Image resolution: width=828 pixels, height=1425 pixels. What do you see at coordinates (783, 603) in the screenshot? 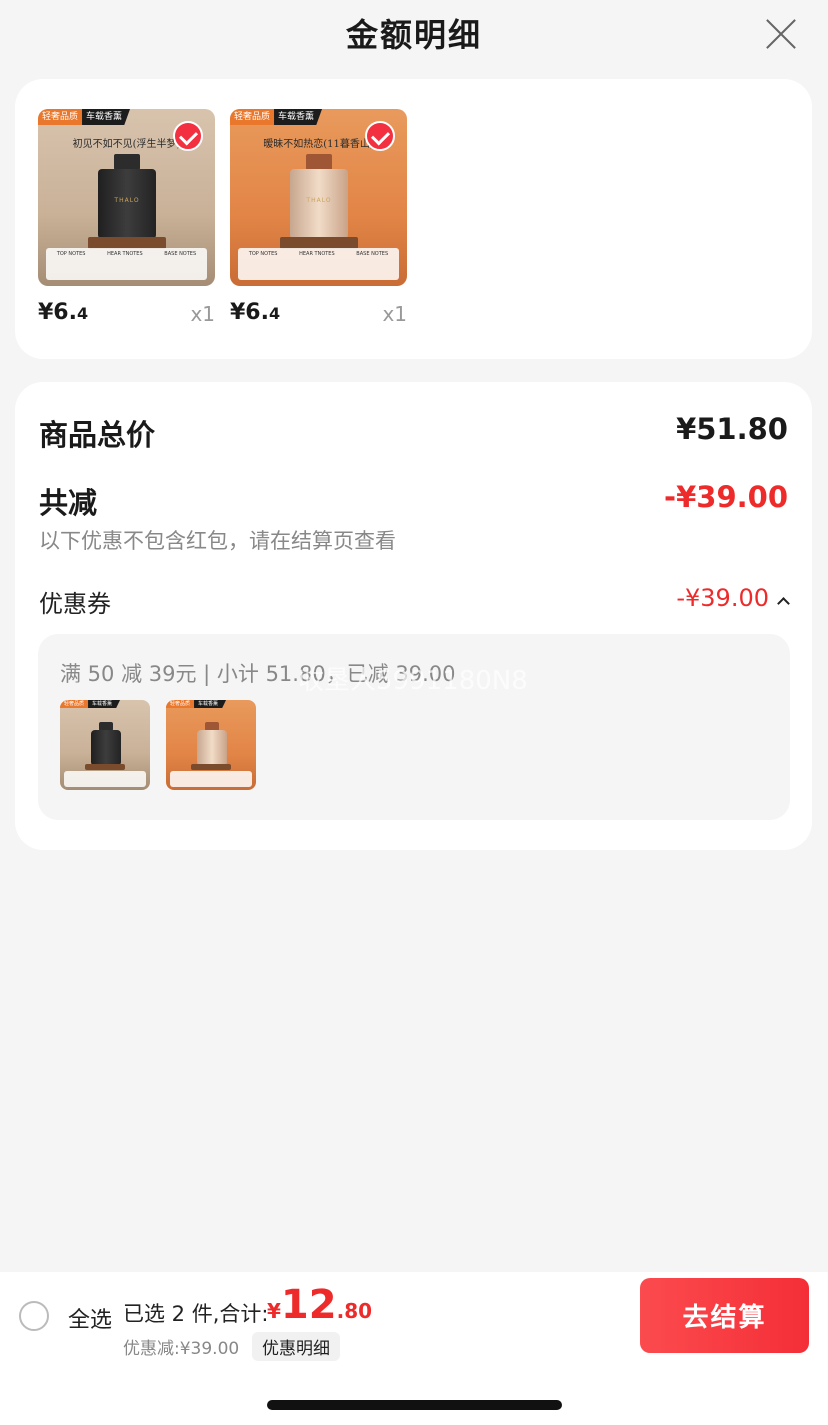
I see `chevron-up-icon` at bounding box center [783, 603].